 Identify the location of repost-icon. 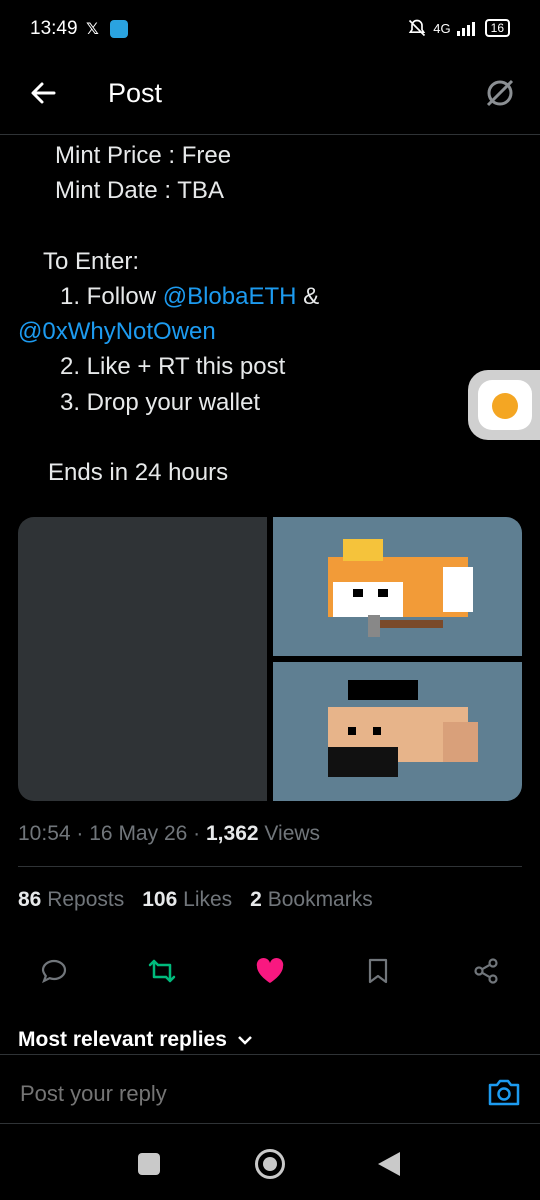
(162, 971).